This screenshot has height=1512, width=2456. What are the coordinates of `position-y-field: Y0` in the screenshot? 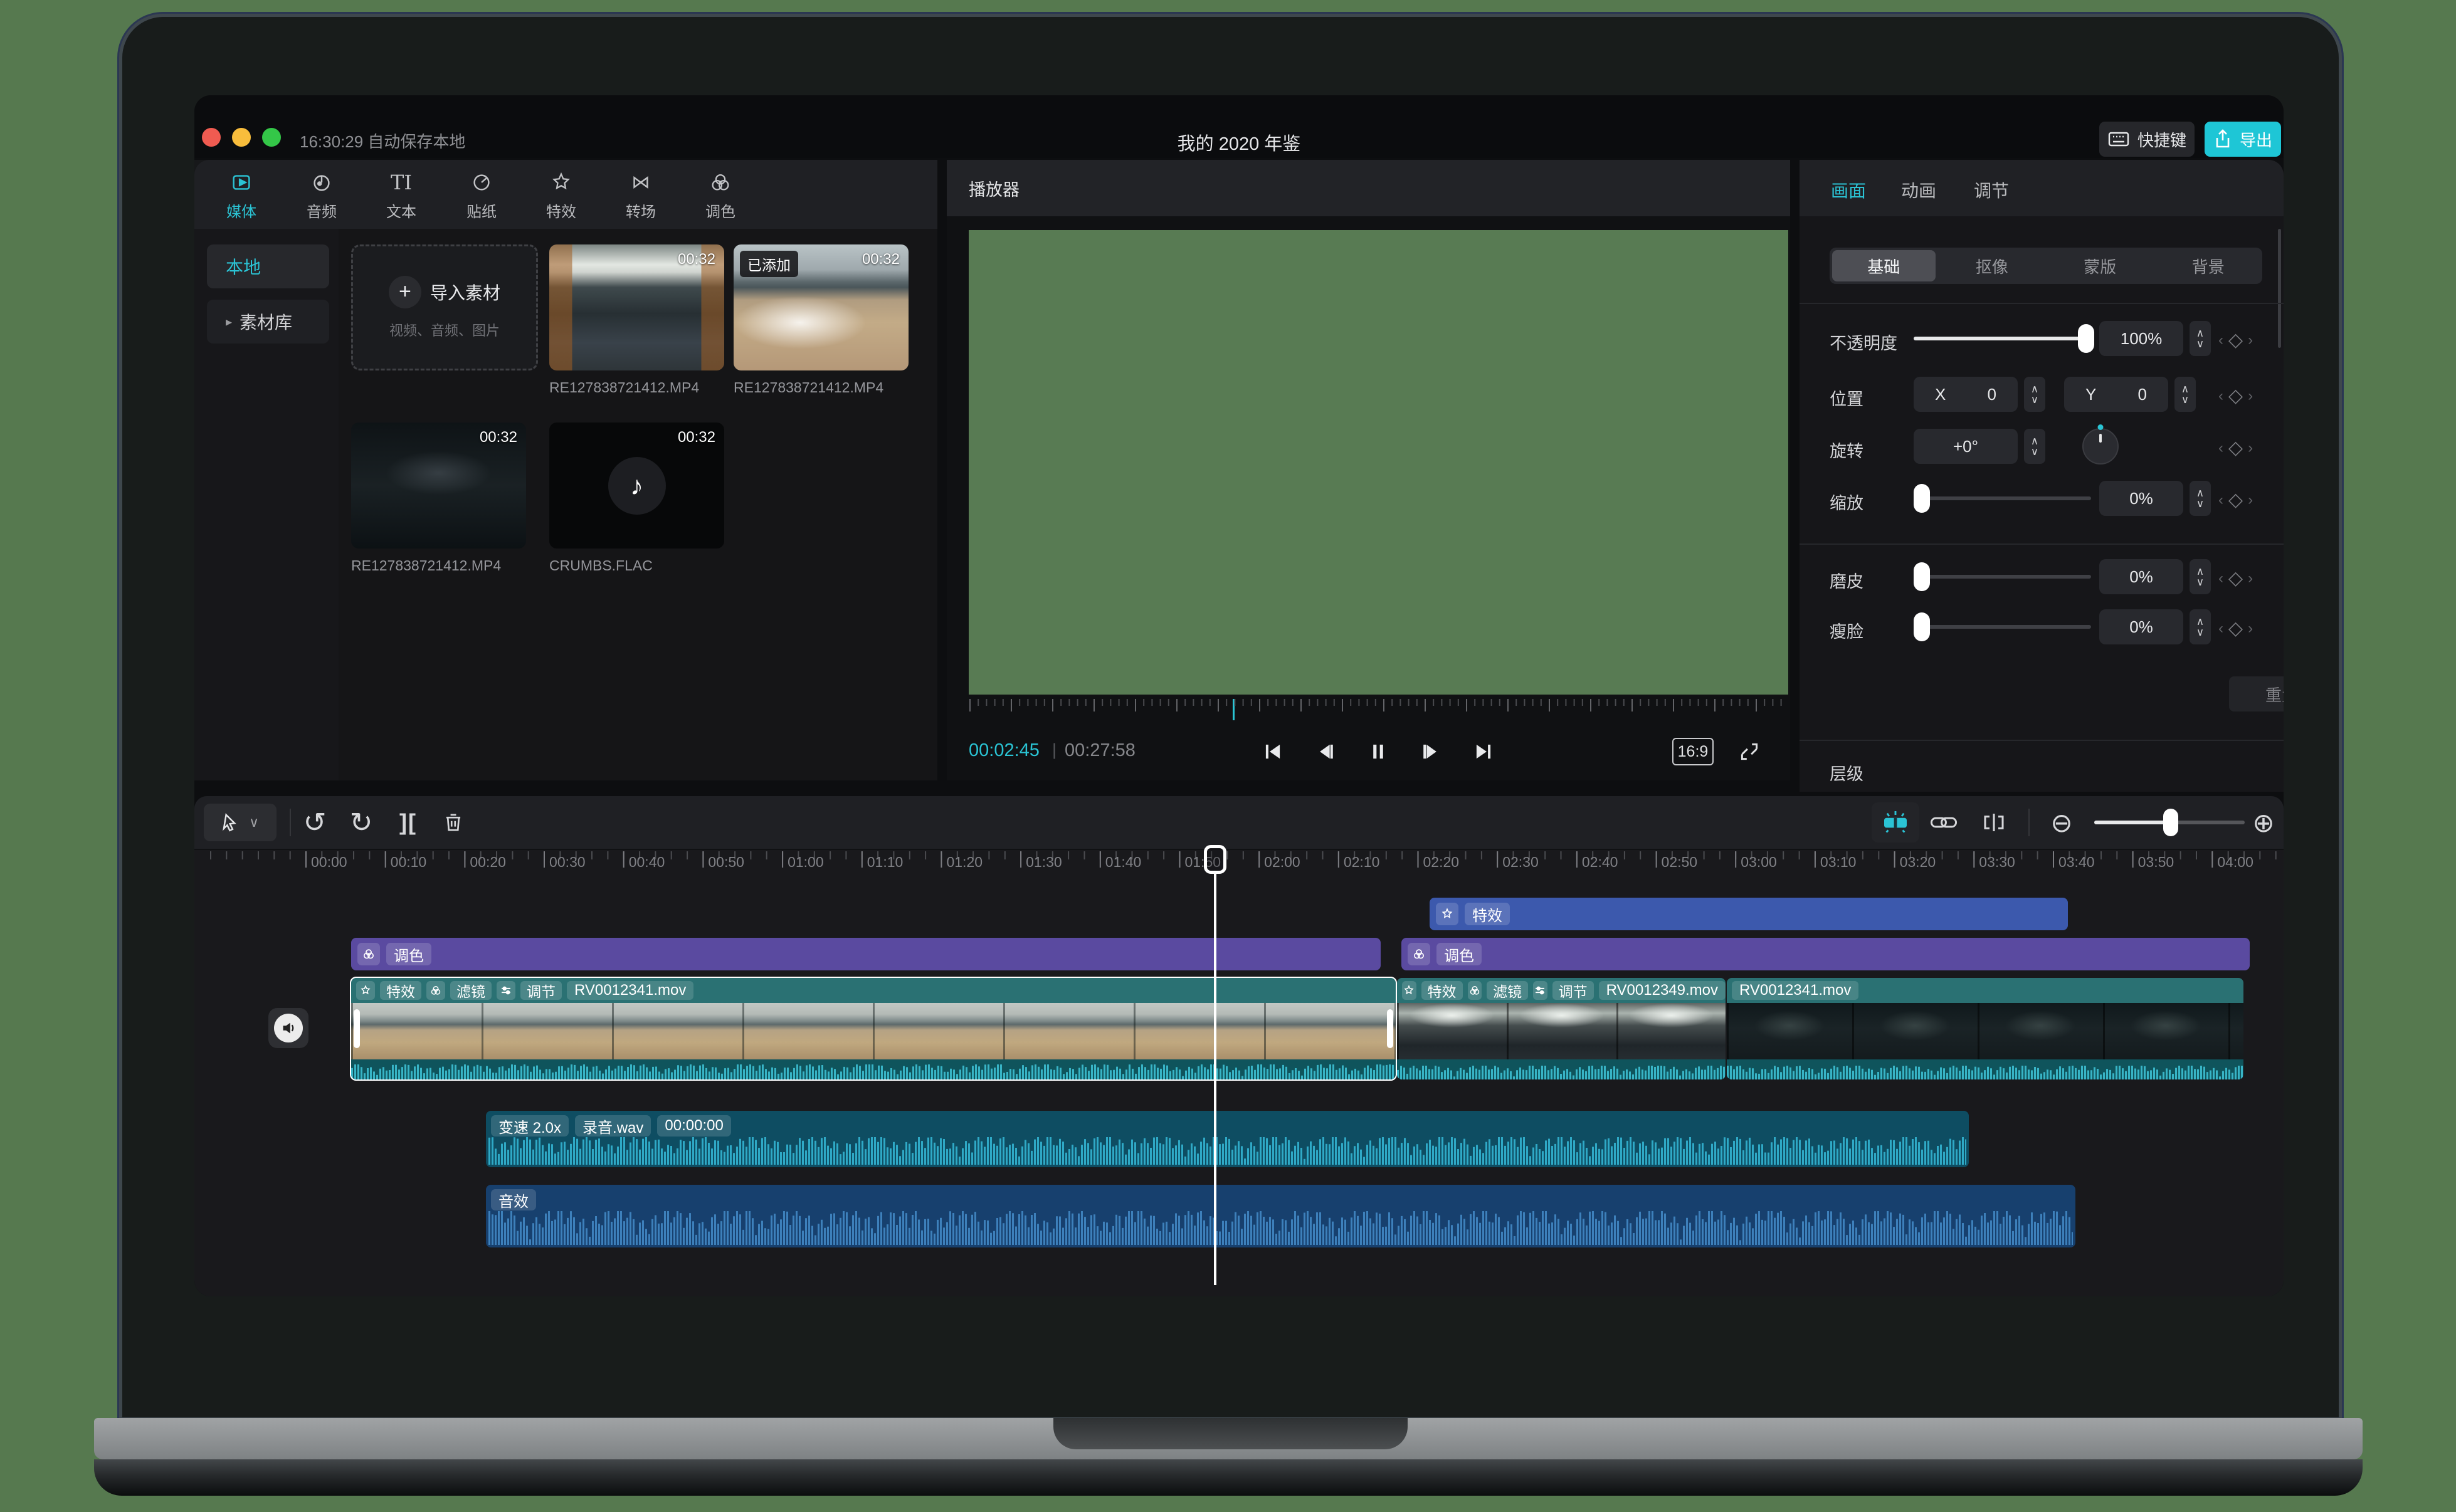 It's located at (2116, 395).